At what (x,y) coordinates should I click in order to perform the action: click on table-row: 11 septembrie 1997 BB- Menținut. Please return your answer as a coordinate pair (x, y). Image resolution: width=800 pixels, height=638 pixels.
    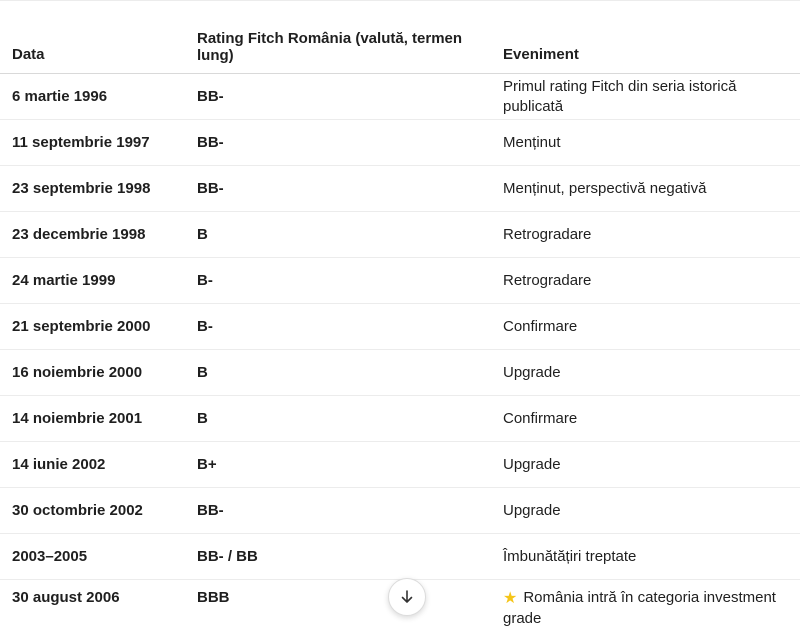
    Looking at the image, I should click on (400, 142).